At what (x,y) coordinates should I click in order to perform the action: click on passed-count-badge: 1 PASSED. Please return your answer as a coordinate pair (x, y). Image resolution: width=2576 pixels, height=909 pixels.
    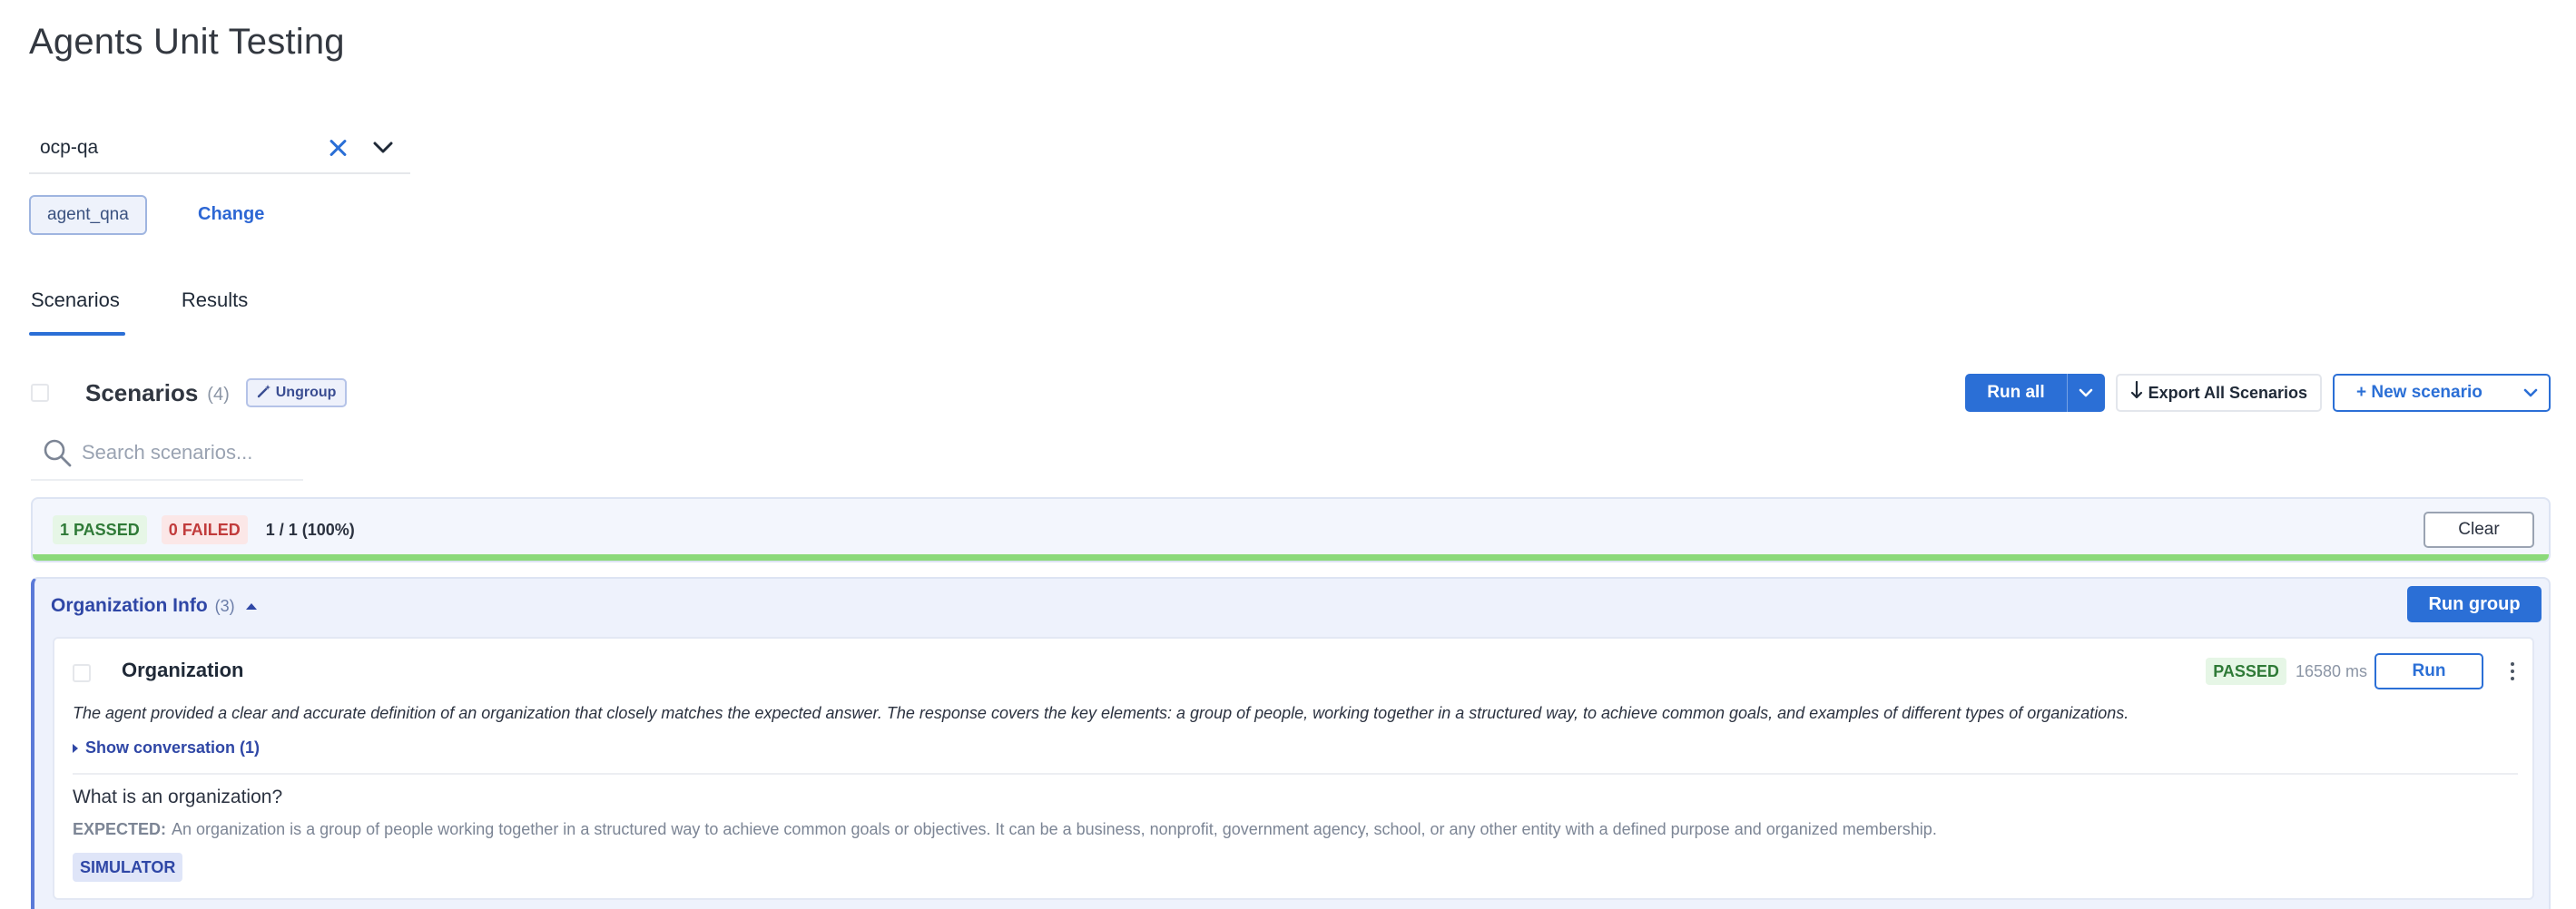
    Looking at the image, I should click on (100, 529).